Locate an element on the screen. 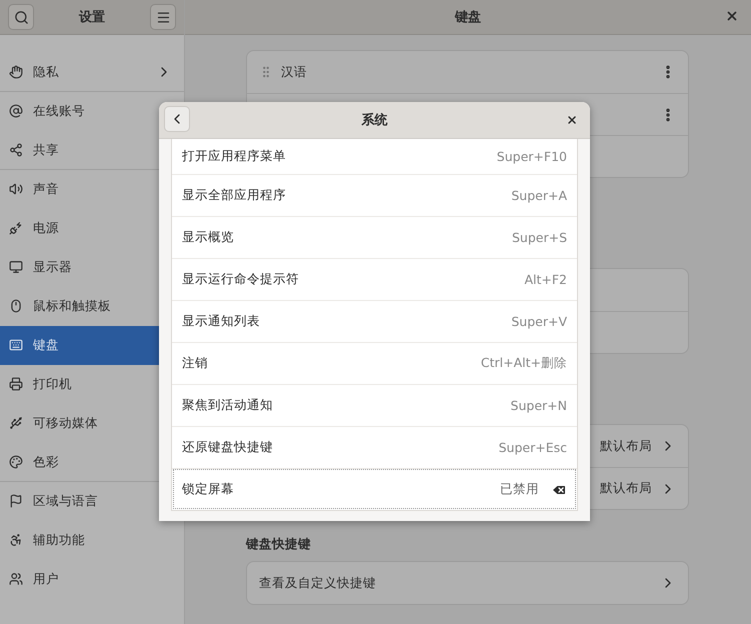 The width and height of the screenshot is (751, 624). share-icon is located at coordinates (16, 150).